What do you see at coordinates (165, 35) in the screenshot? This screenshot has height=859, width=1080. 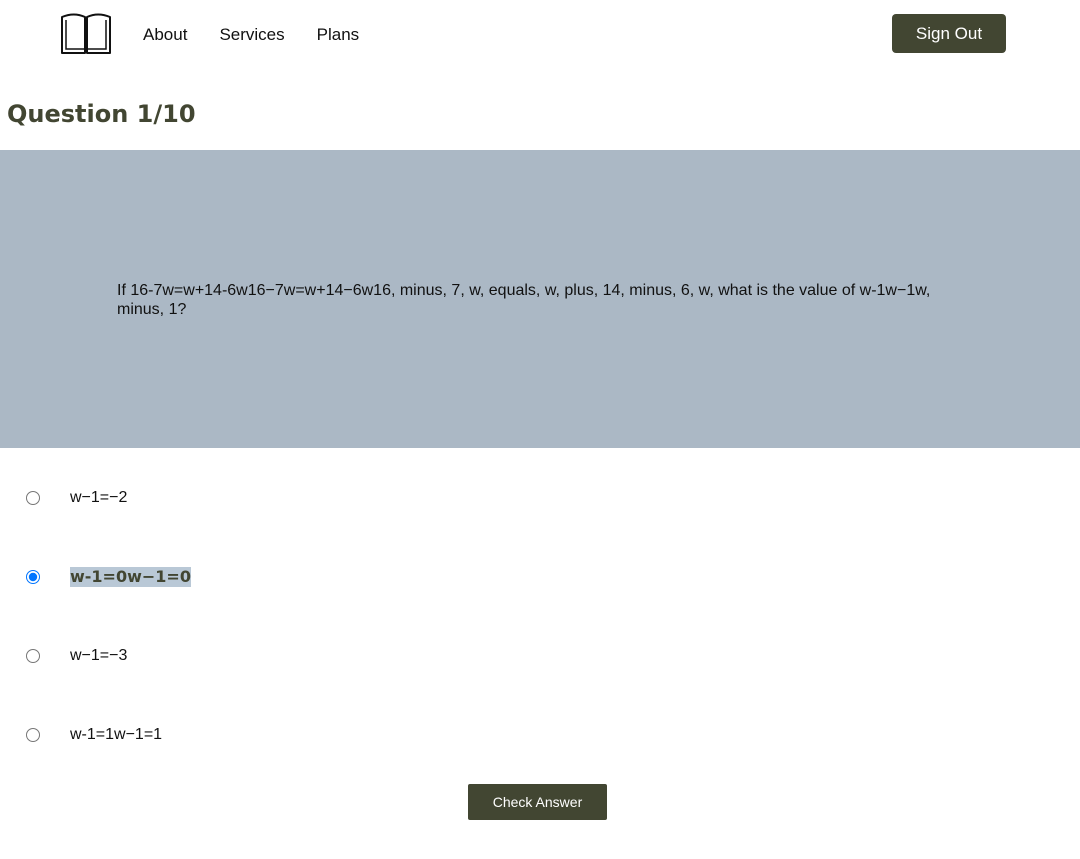 I see `nav-link-about: About` at bounding box center [165, 35].